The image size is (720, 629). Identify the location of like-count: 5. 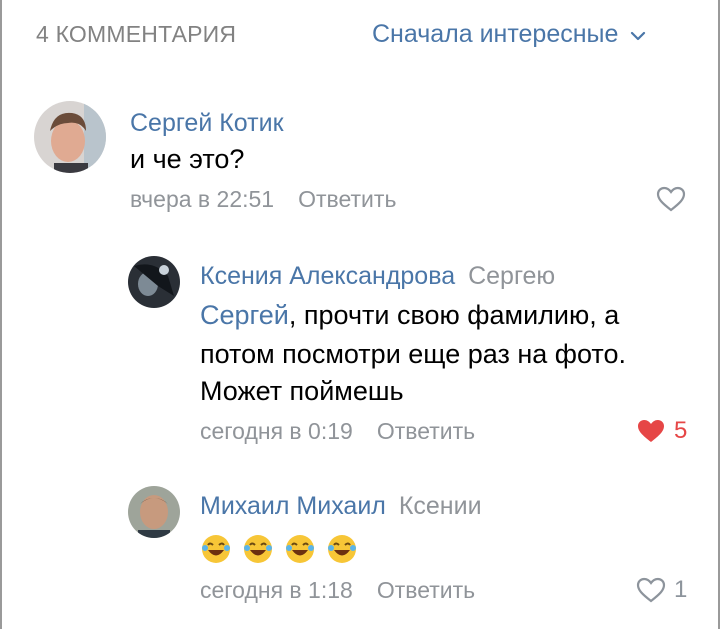
(681, 430).